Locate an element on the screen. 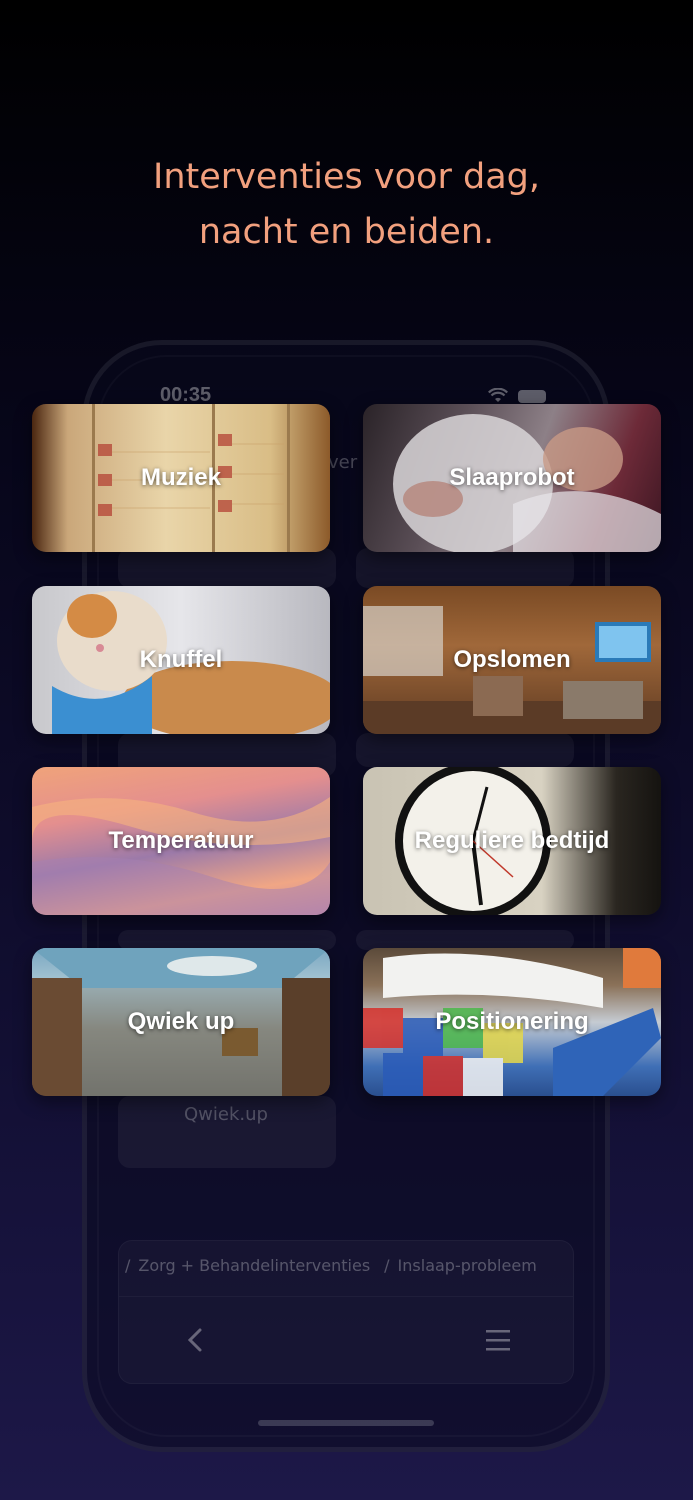 Image resolution: width=693 pixels, height=1500 pixels. tile-label: Muziek is located at coordinates (180, 477).